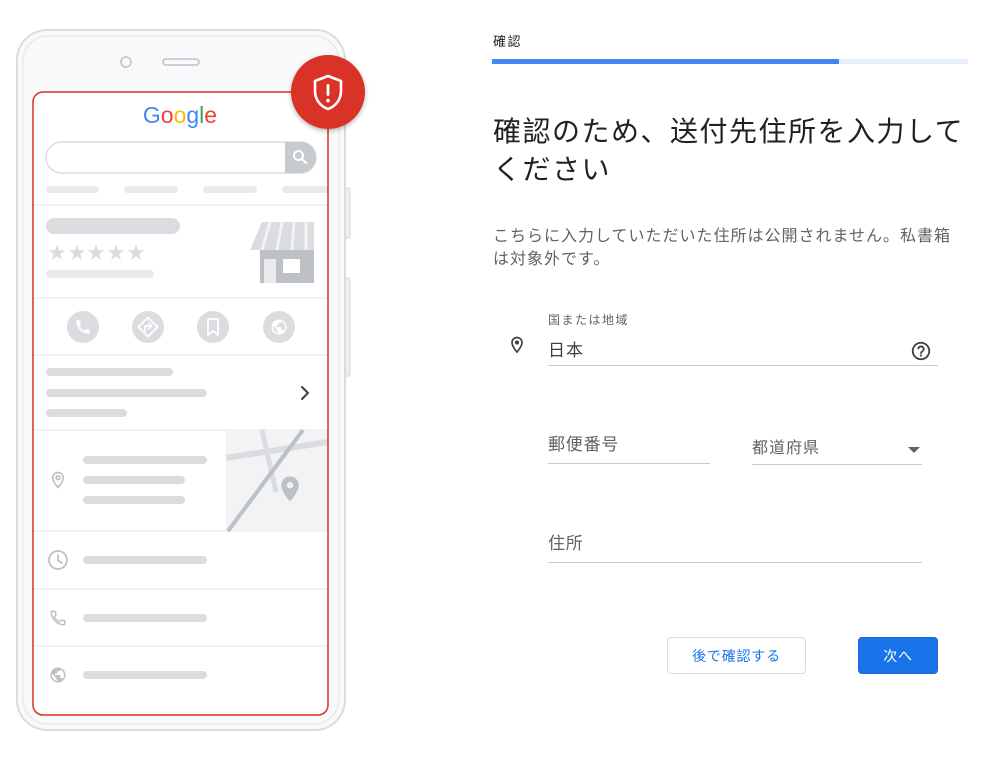 The height and width of the screenshot is (757, 1000). Describe the element at coordinates (552, 259) in the screenshot. I see `page-description-line: は対象外です。` at that location.